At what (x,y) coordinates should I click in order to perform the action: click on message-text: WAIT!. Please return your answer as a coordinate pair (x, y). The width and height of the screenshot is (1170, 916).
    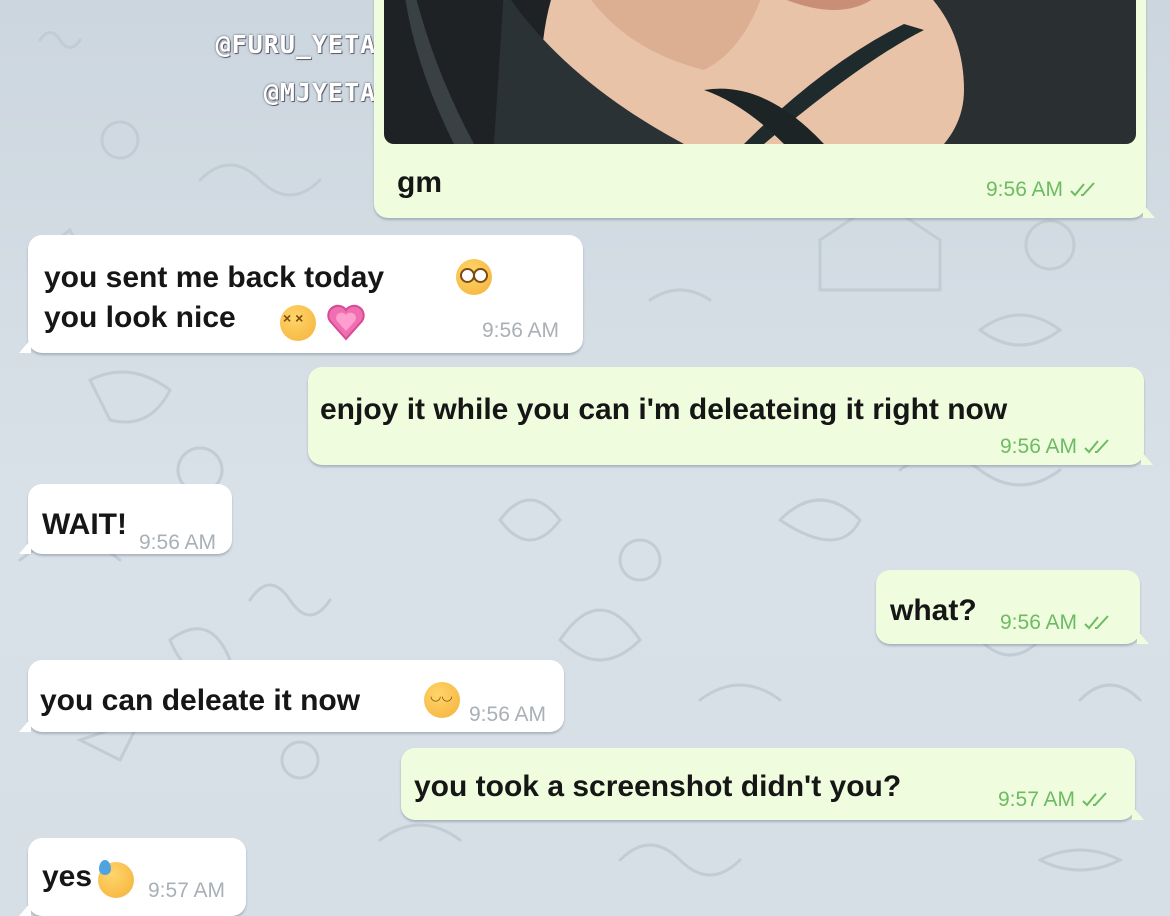
    Looking at the image, I should click on (84, 524).